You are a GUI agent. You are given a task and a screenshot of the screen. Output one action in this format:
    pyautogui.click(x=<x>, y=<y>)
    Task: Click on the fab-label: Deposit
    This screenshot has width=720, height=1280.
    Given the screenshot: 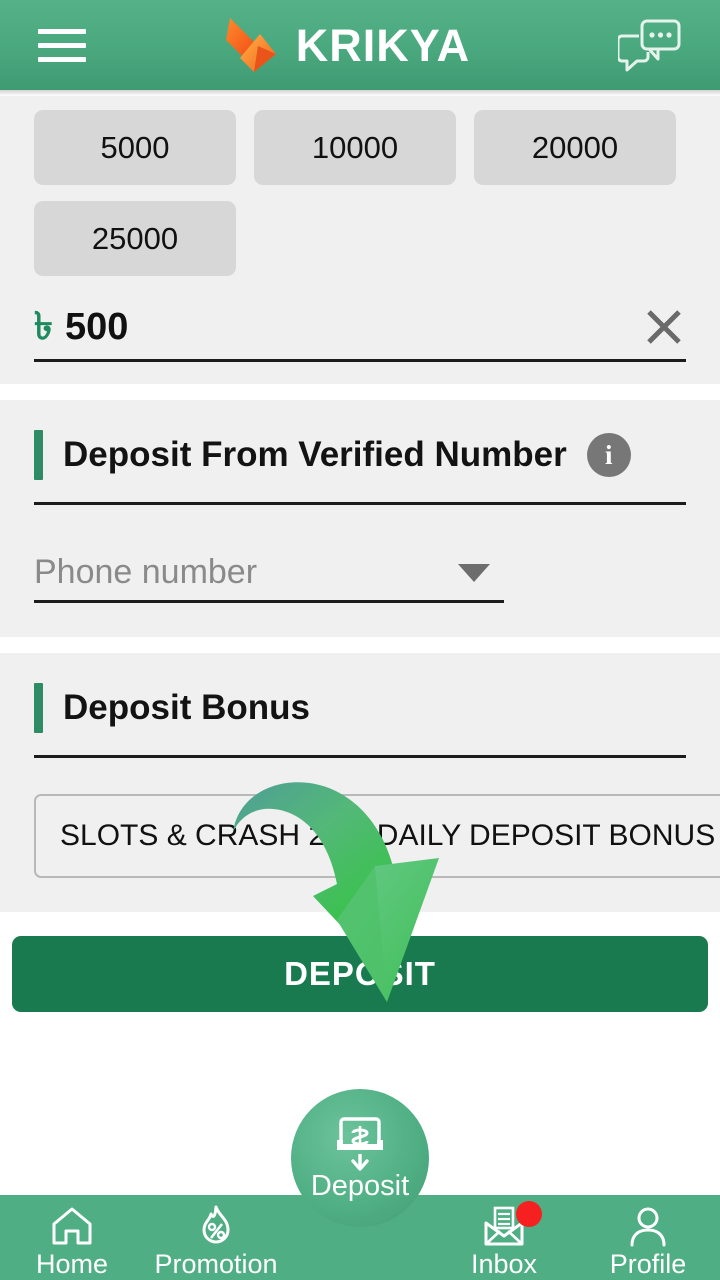 What is the action you would take?
    pyautogui.click(x=360, y=1185)
    